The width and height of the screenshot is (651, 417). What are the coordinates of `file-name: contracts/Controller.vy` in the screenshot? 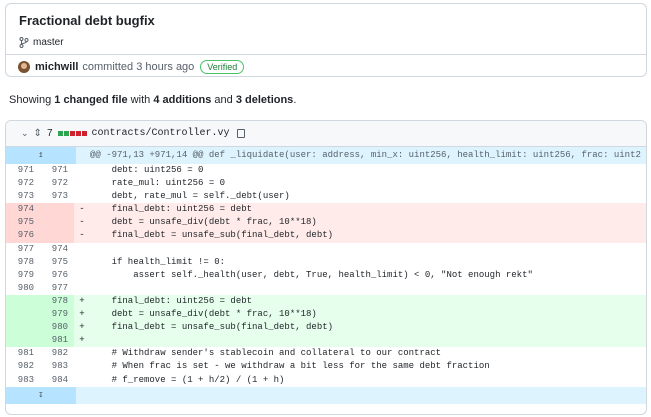 It's located at (161, 133).